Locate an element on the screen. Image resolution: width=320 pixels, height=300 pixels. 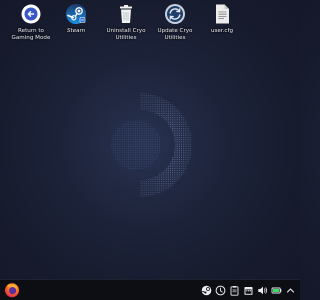
volume-icon is located at coordinates (262, 290).